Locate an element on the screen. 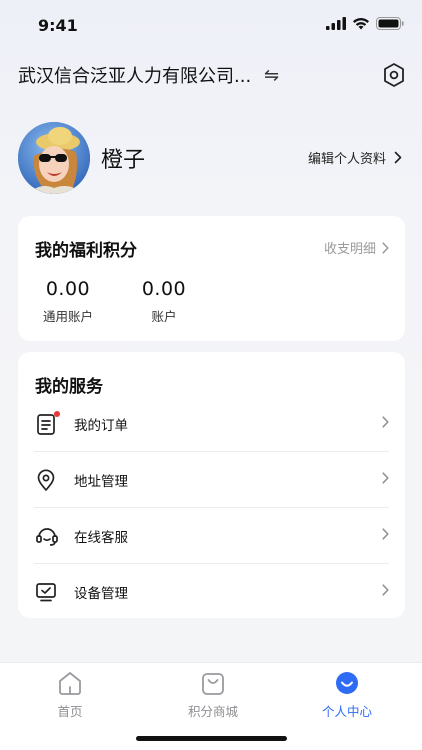 This screenshot has width=422, height=750. swap-icon: ⇋ is located at coordinates (271, 75).